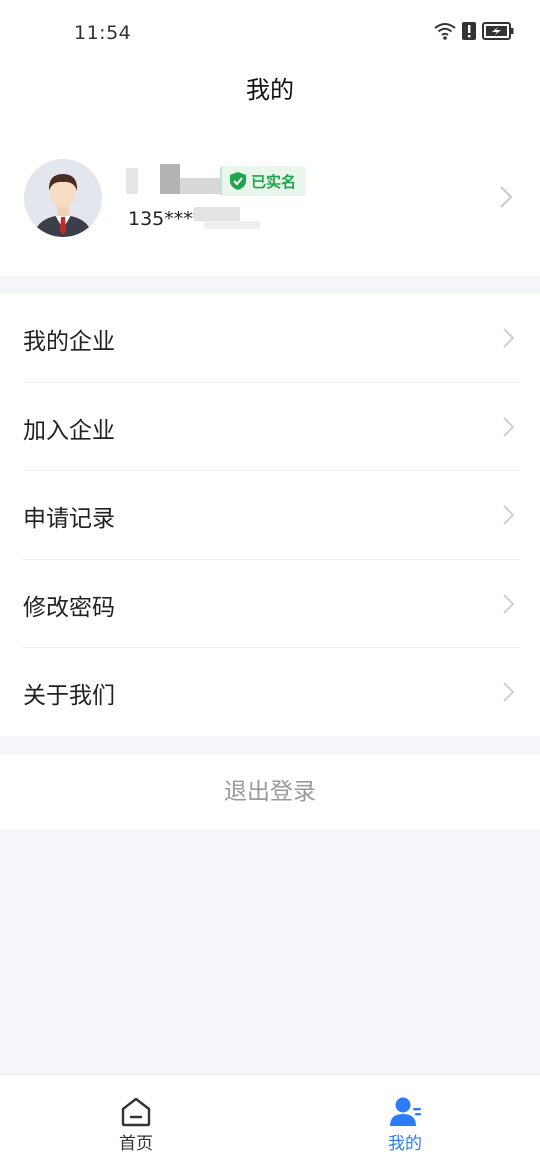 This screenshot has width=540, height=1170. What do you see at coordinates (174, 179) in the screenshot?
I see `name-masked` at bounding box center [174, 179].